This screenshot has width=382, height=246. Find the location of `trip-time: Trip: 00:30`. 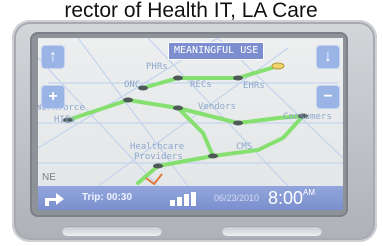

trip-time: Trip: 00:30 is located at coordinates (107, 197).